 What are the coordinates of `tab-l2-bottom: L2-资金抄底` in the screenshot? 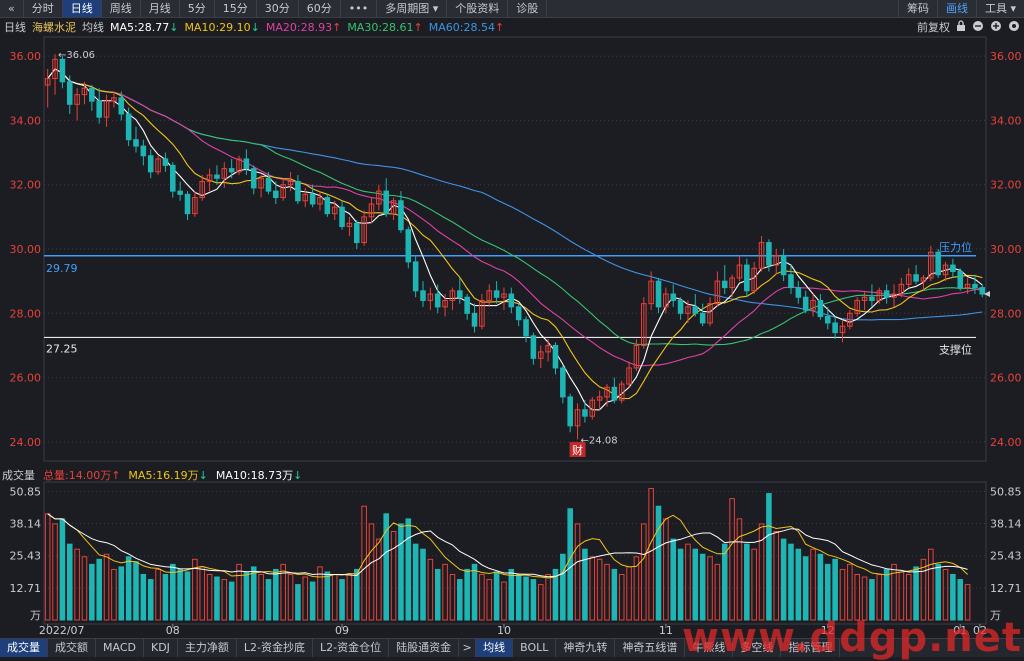 It's located at (275, 648).